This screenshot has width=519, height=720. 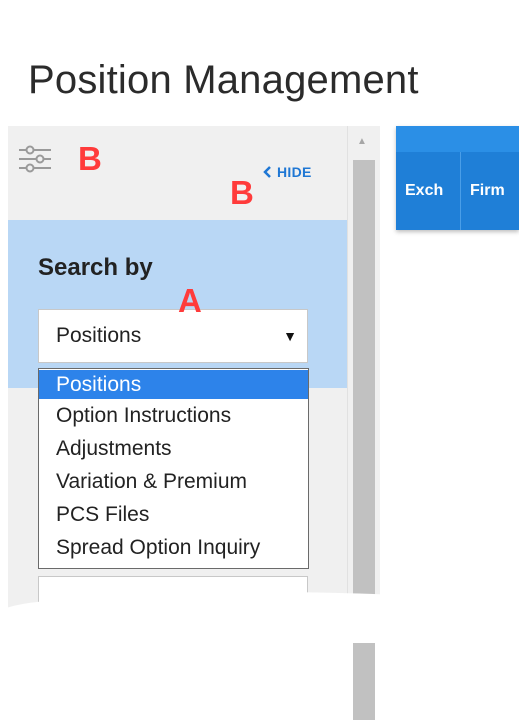 I want to click on search-by-select-value: Positions, so click(x=99, y=335).